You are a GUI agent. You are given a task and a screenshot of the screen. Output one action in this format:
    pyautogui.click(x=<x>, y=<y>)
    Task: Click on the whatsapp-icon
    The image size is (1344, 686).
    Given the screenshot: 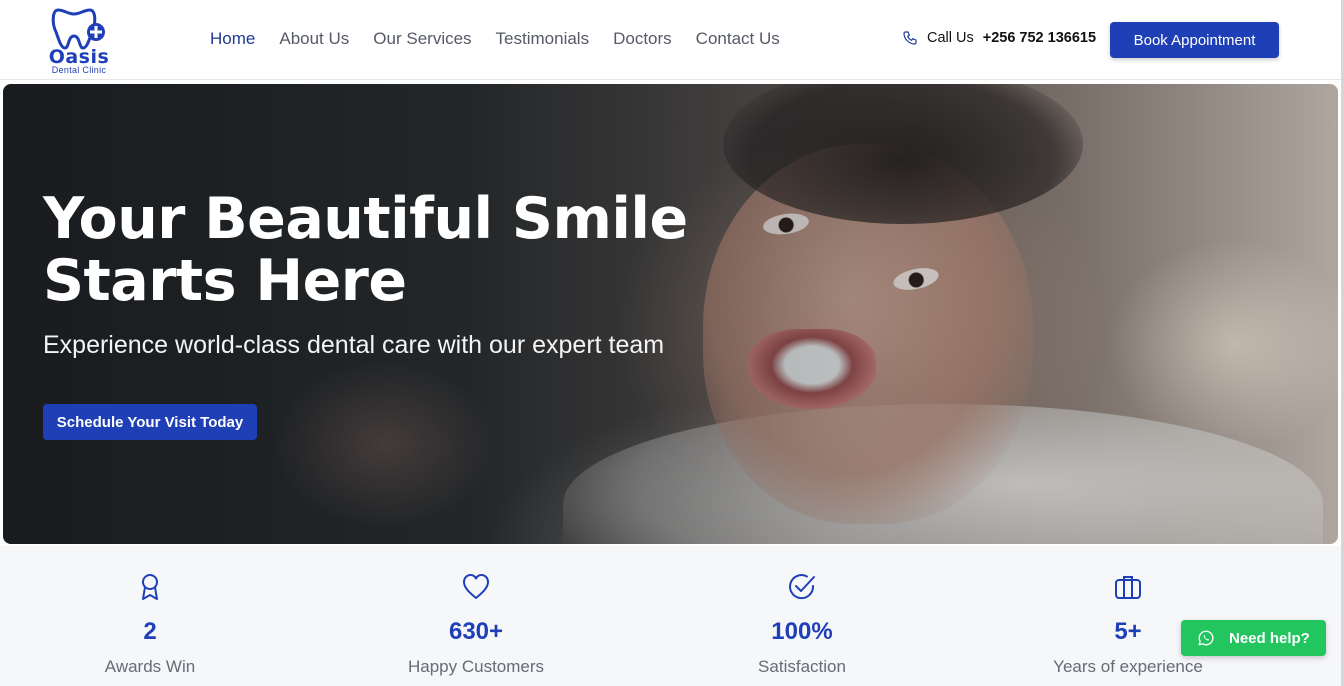 What is the action you would take?
    pyautogui.click(x=1206, y=638)
    